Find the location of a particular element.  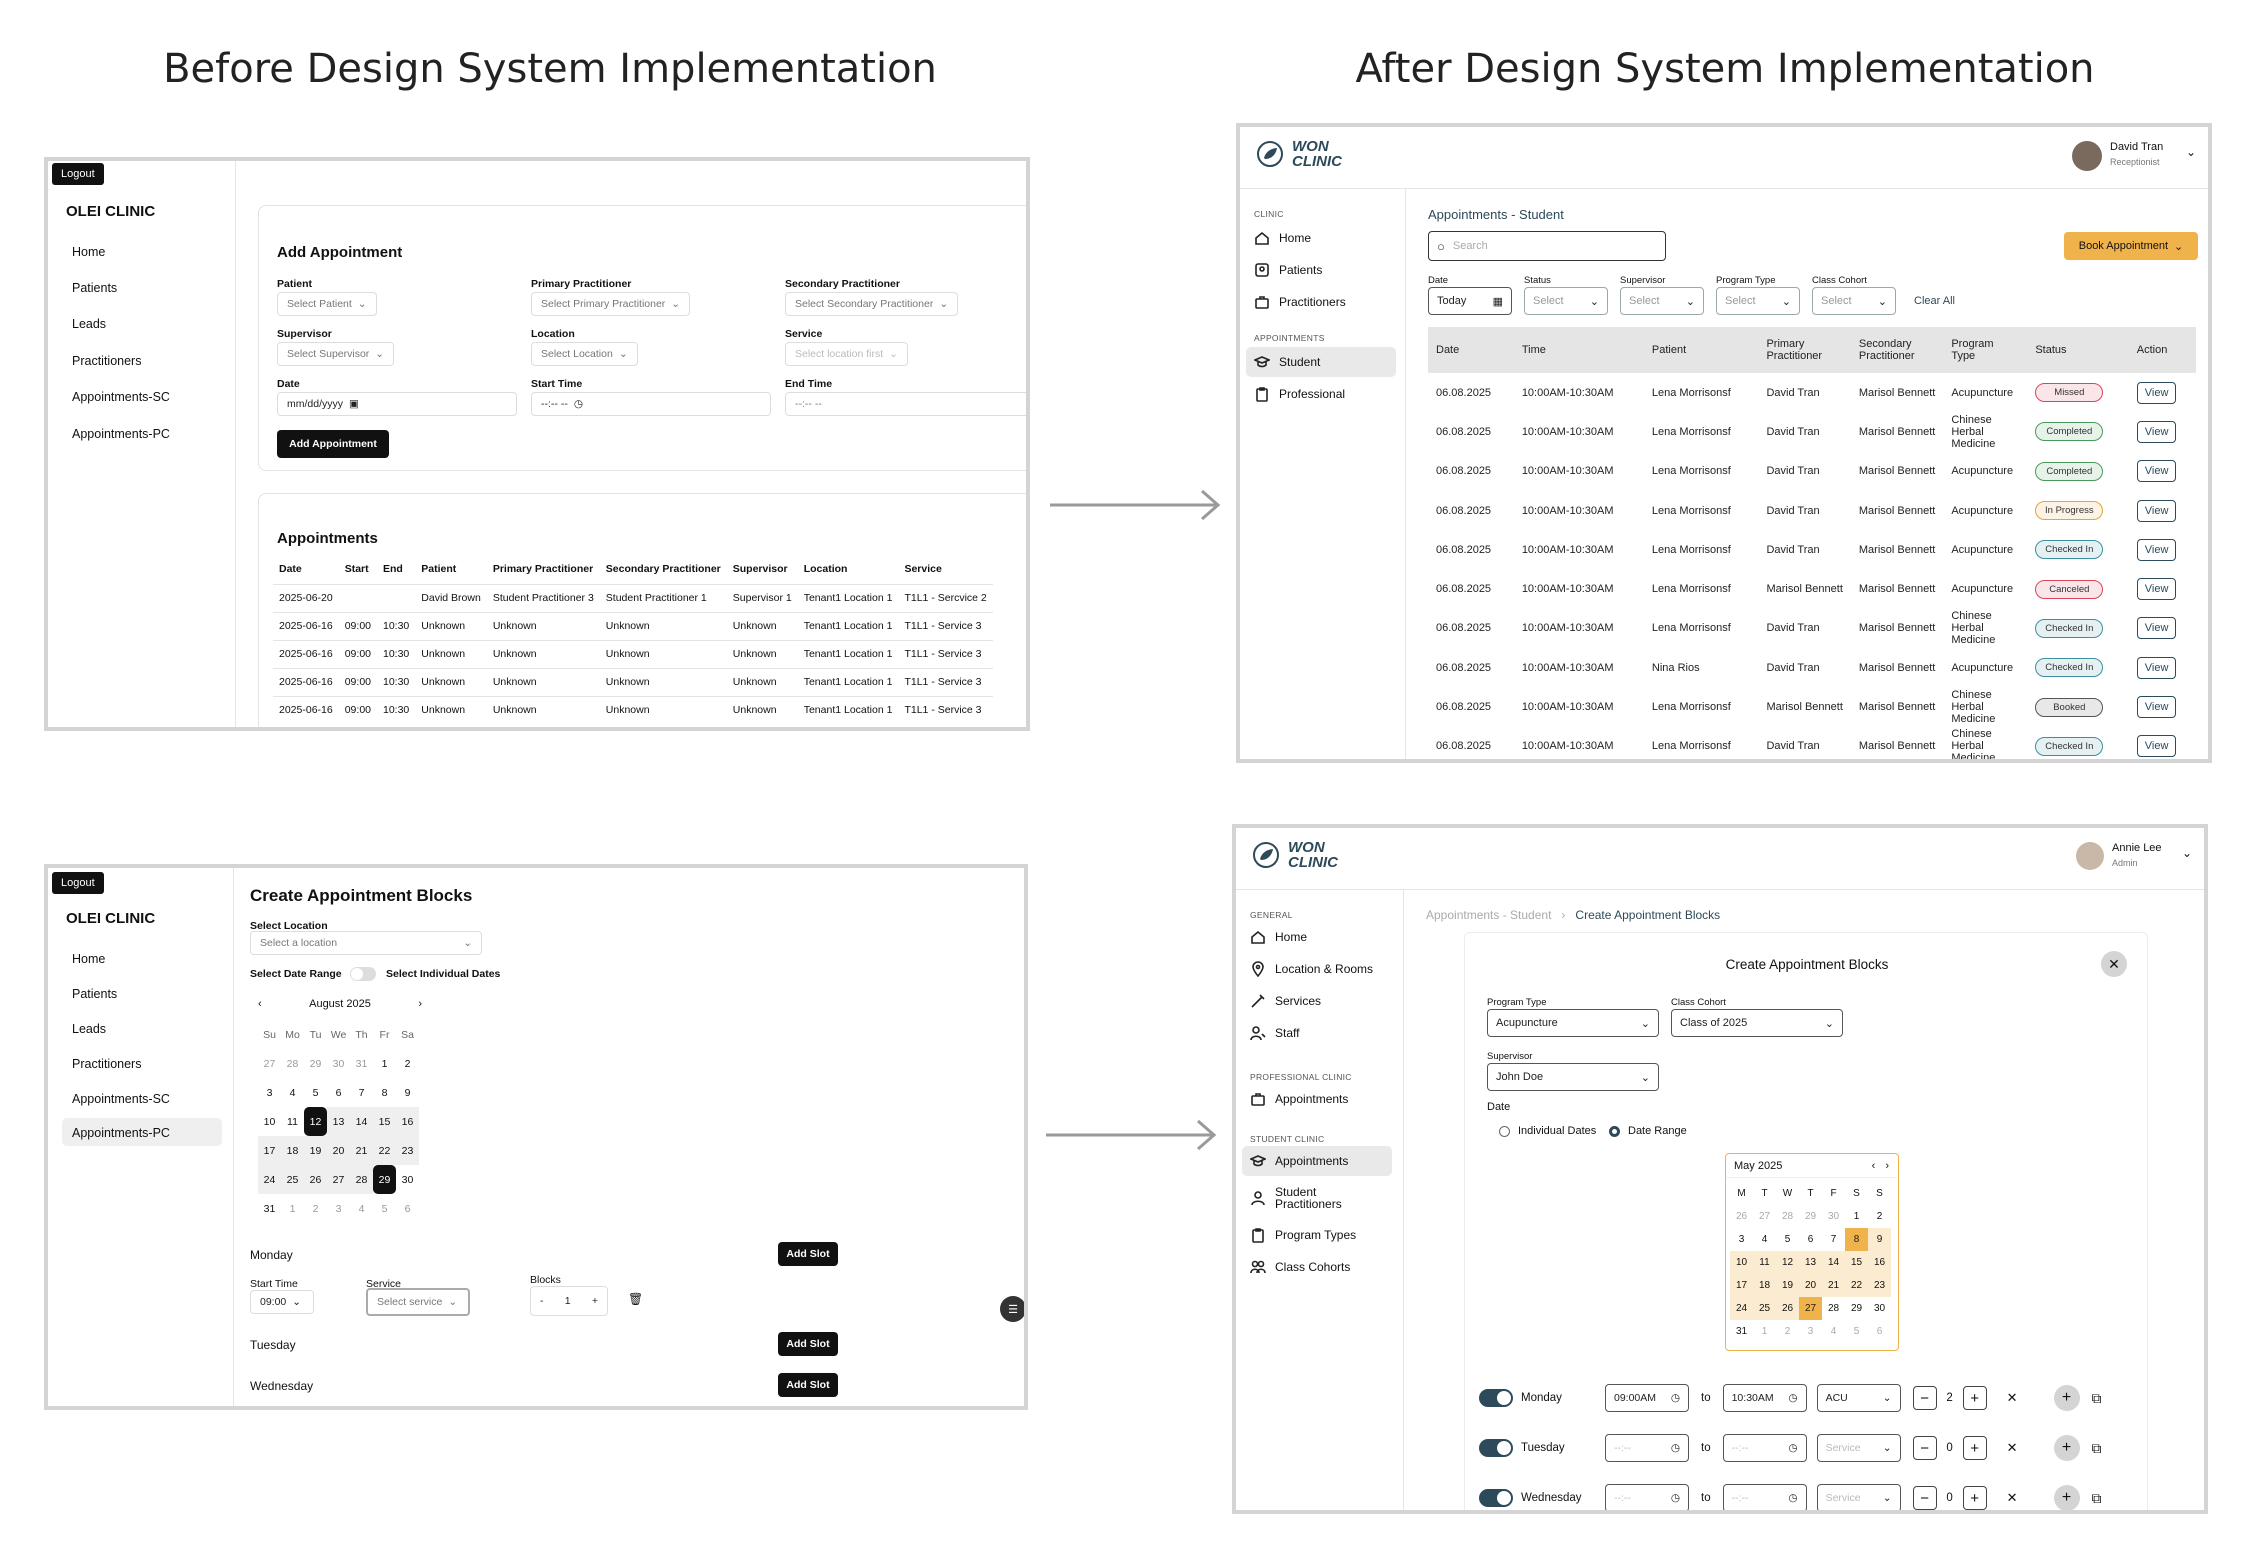

cohort-select: Class of 2025 ⌄ is located at coordinates (1757, 1023).